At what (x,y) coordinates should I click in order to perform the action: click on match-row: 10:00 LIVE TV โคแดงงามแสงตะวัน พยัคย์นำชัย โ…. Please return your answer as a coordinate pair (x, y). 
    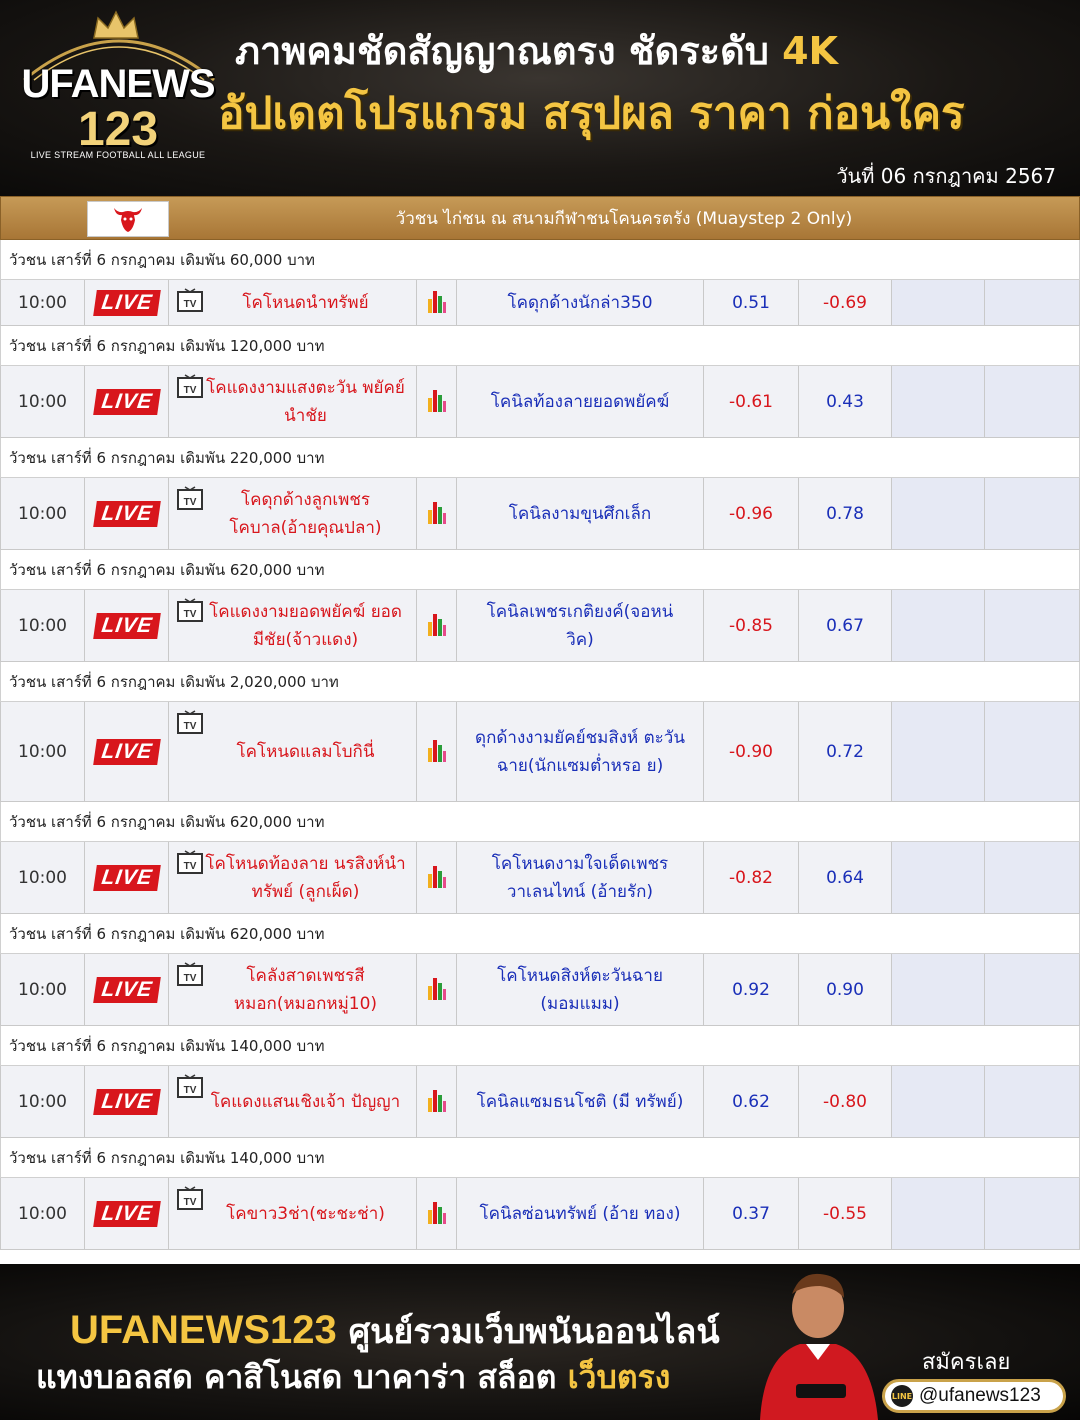
    Looking at the image, I should click on (540, 402).